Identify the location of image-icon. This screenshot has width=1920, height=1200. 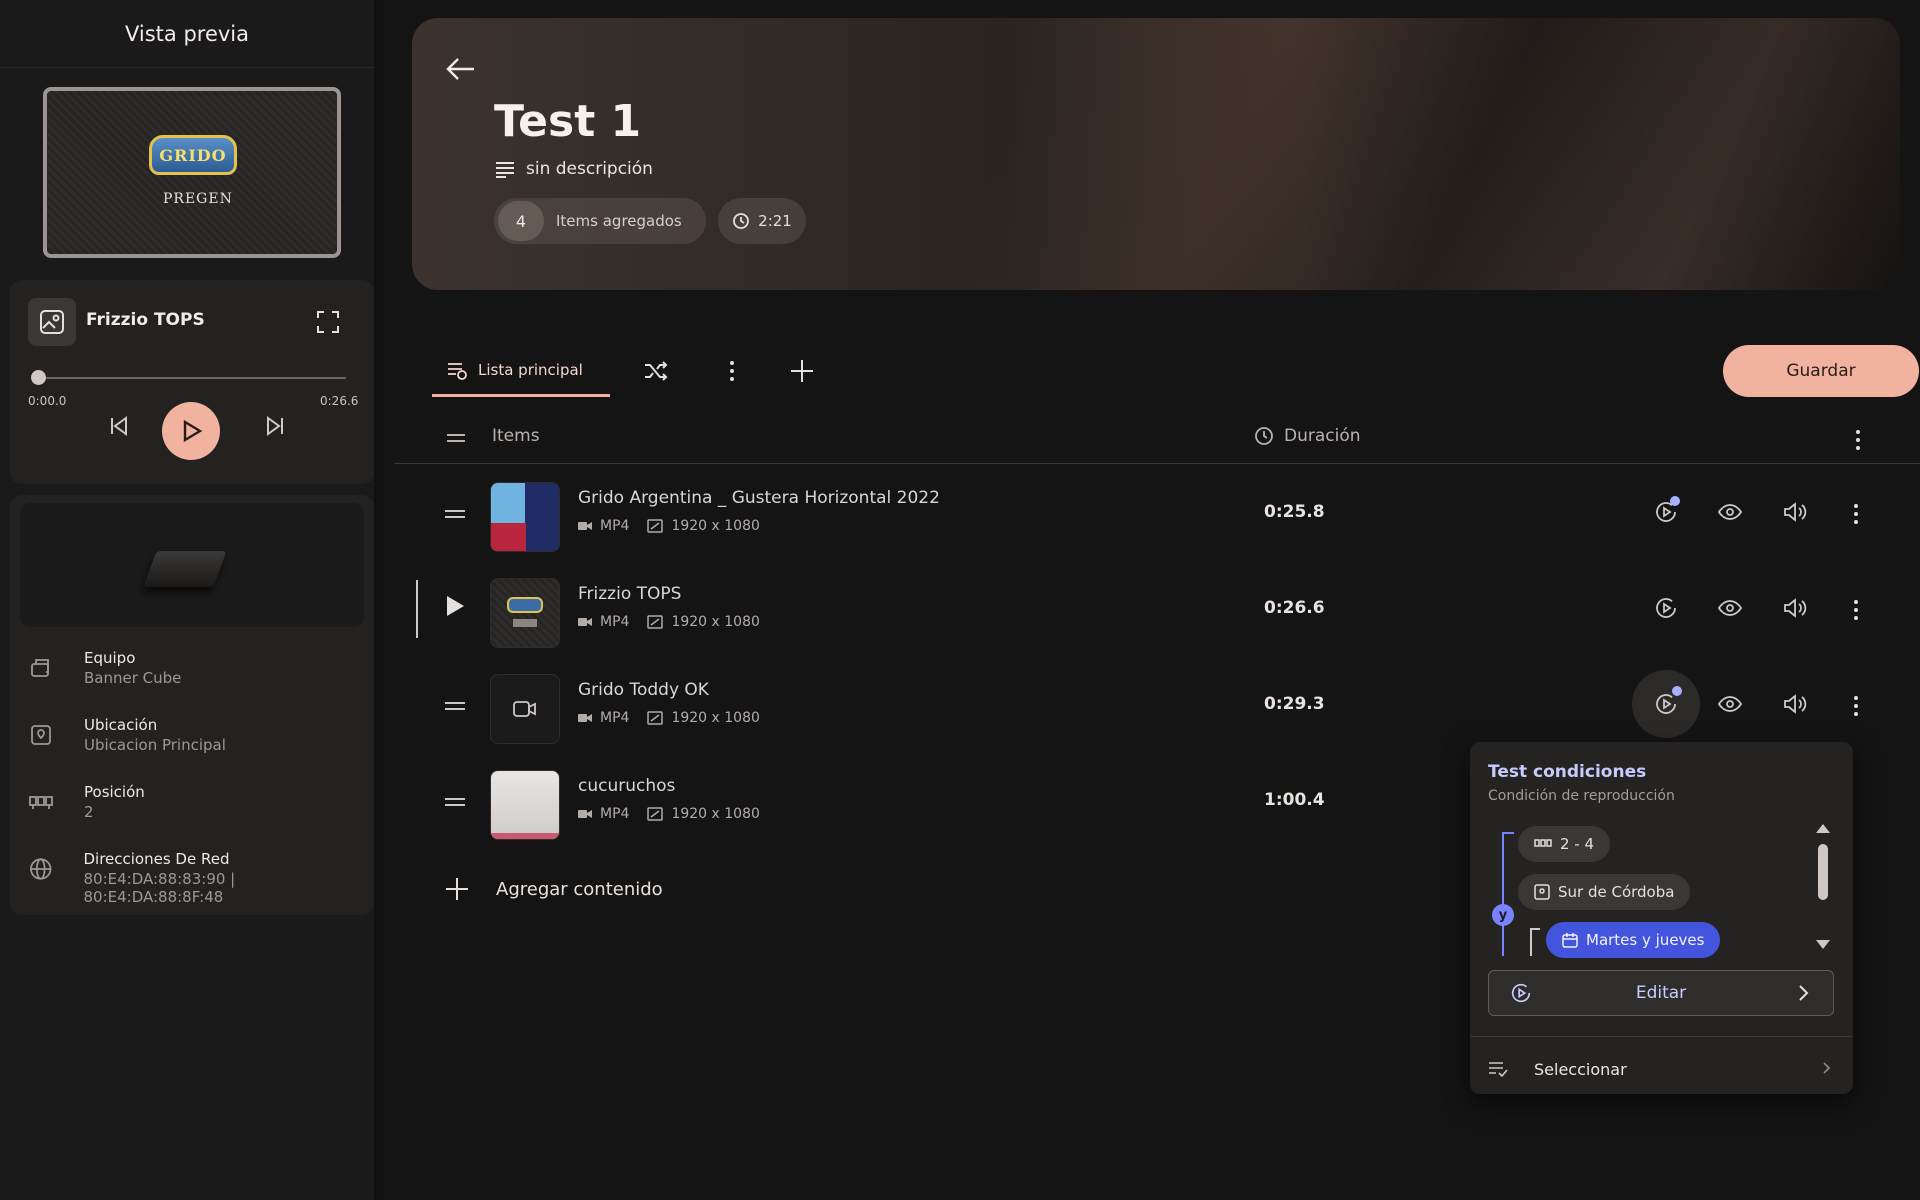
(52, 322).